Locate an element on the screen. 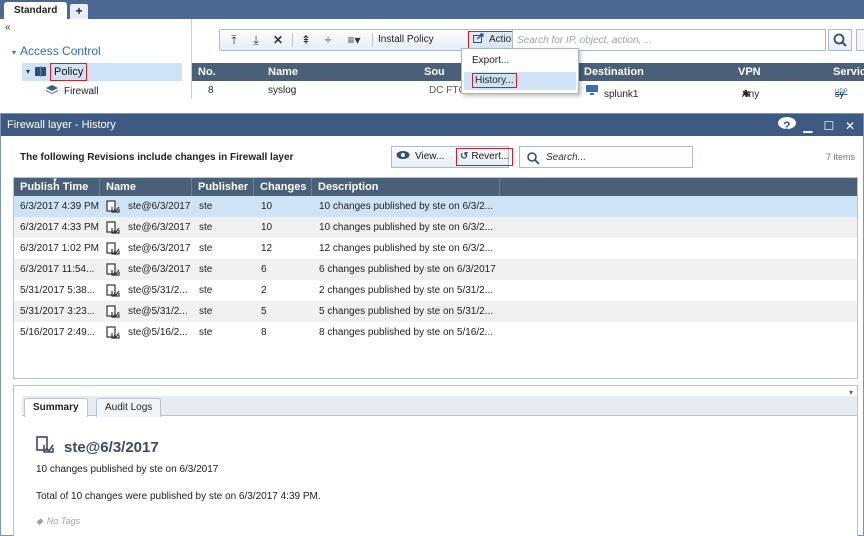 The height and width of the screenshot is (536, 864). tab-summary: Summary is located at coordinates (56, 407).